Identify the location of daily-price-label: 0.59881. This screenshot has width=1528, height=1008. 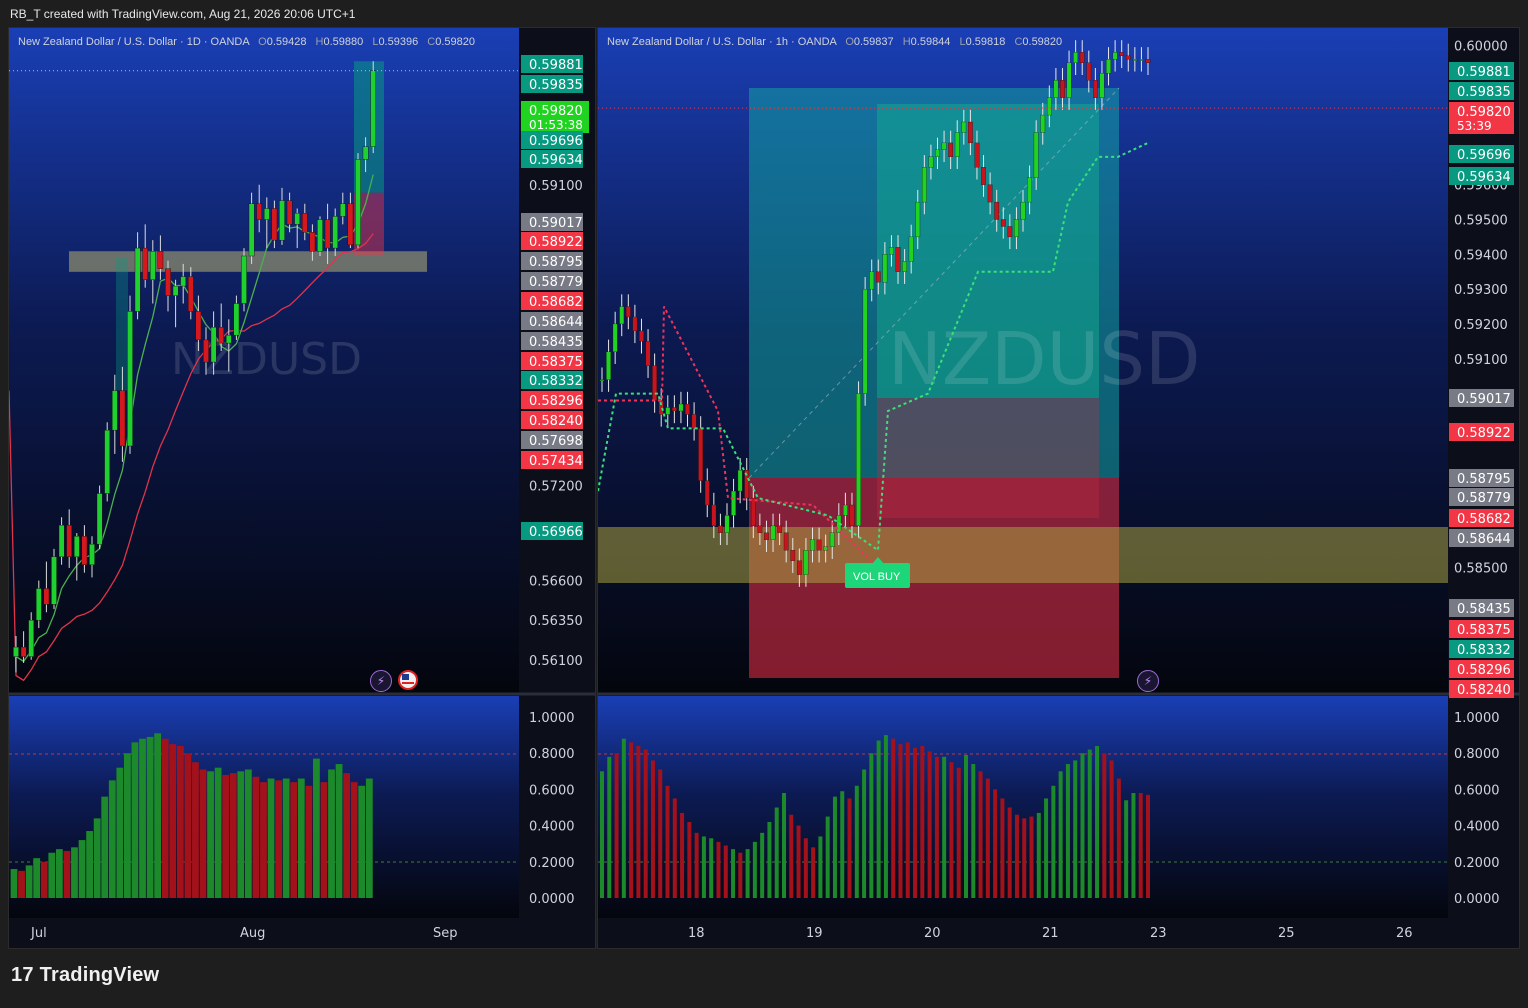
(556, 65).